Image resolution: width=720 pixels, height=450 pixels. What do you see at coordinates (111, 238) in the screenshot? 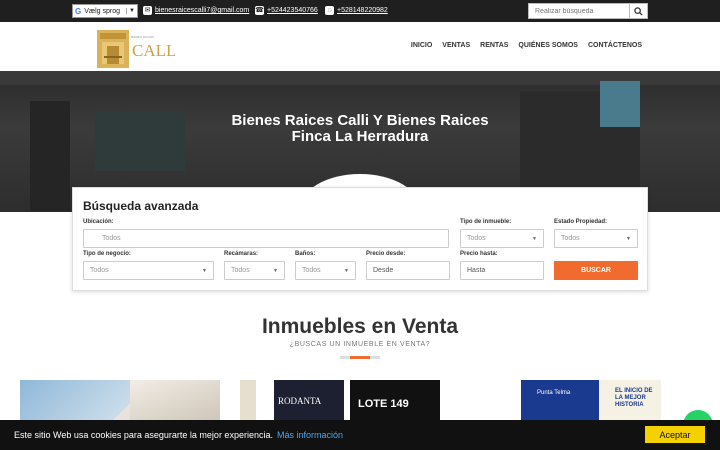
I see `ubicacion-placeholder: Todos` at bounding box center [111, 238].